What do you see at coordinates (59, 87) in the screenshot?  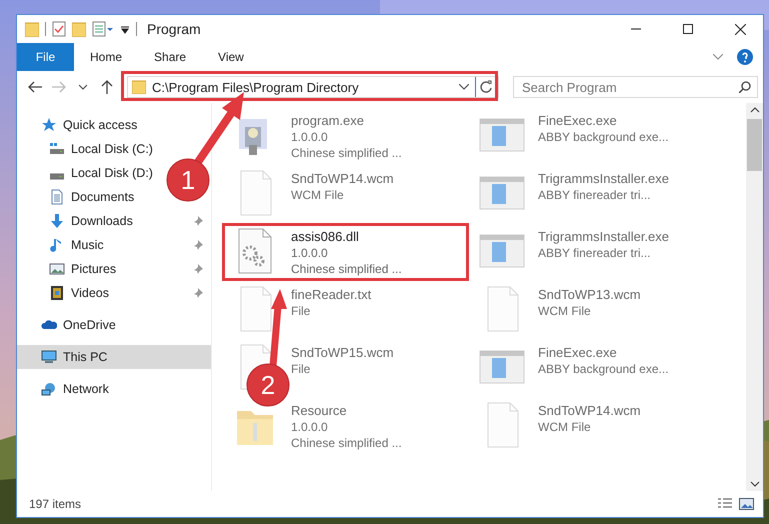 I see `forward-arrow-icon` at bounding box center [59, 87].